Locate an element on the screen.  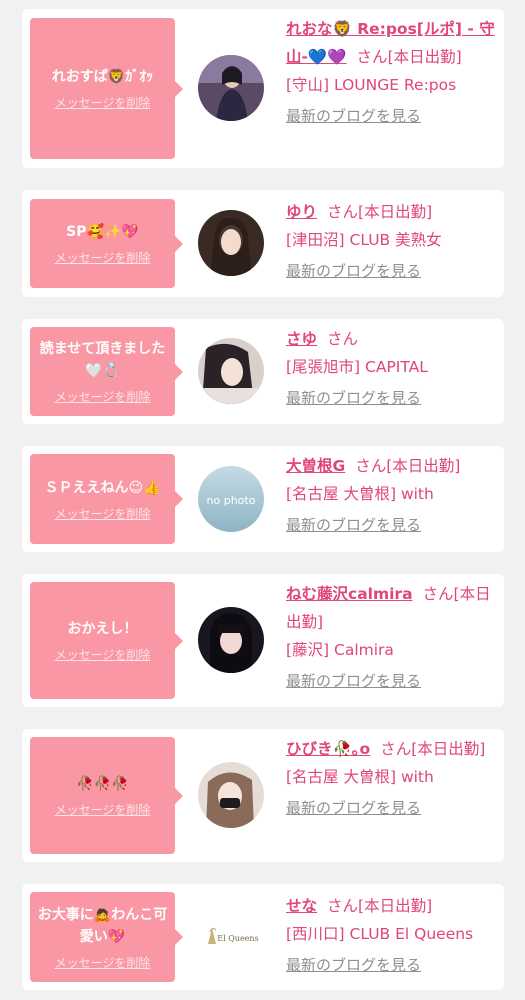
shop-name: [守山] LOUNGE Re:pos is located at coordinates (371, 85).